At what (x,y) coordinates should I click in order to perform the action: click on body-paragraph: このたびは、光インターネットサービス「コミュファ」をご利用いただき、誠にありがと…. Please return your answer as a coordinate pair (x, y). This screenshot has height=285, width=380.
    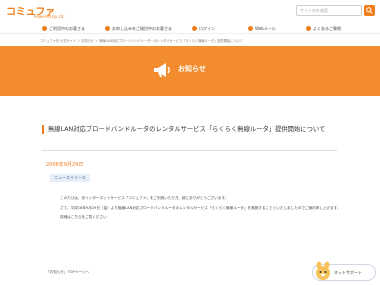
    Looking at the image, I should click on (144, 198).